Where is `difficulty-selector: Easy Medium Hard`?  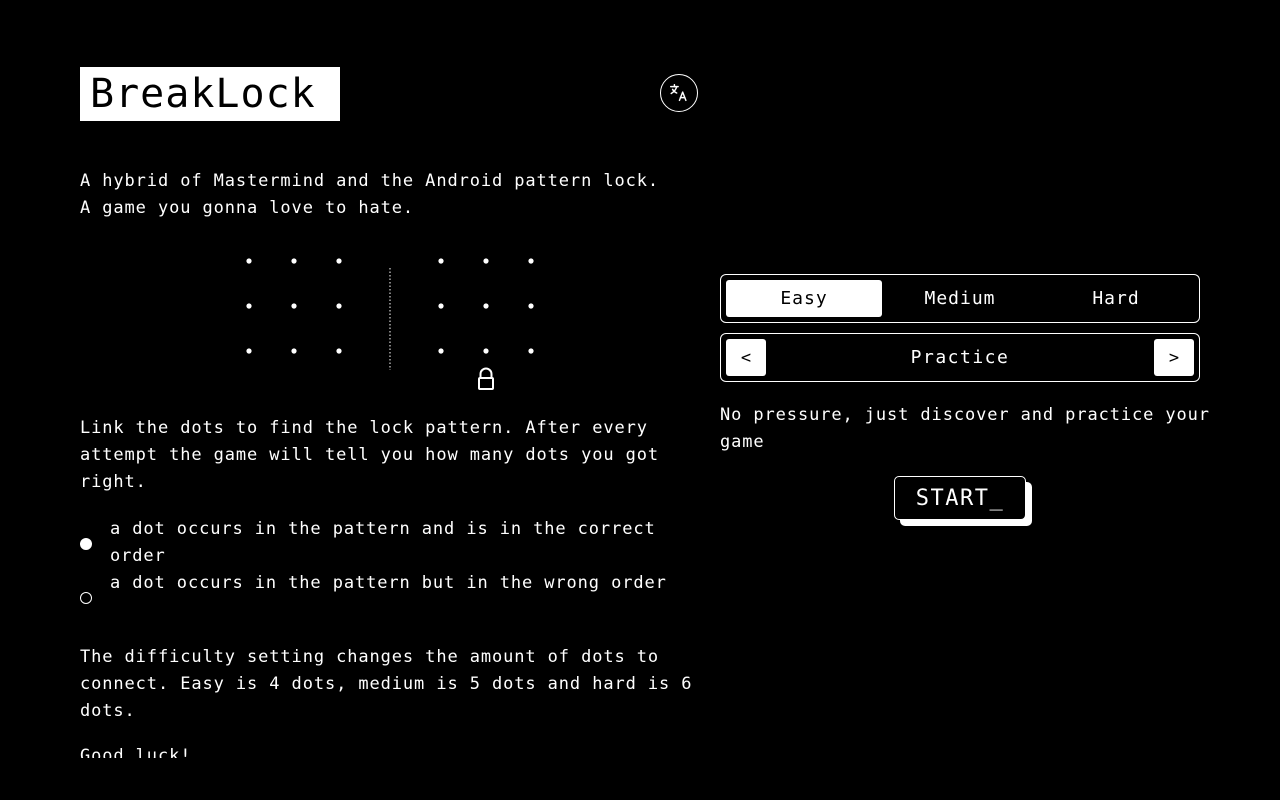
difficulty-selector: Easy Medium Hard is located at coordinates (960, 298).